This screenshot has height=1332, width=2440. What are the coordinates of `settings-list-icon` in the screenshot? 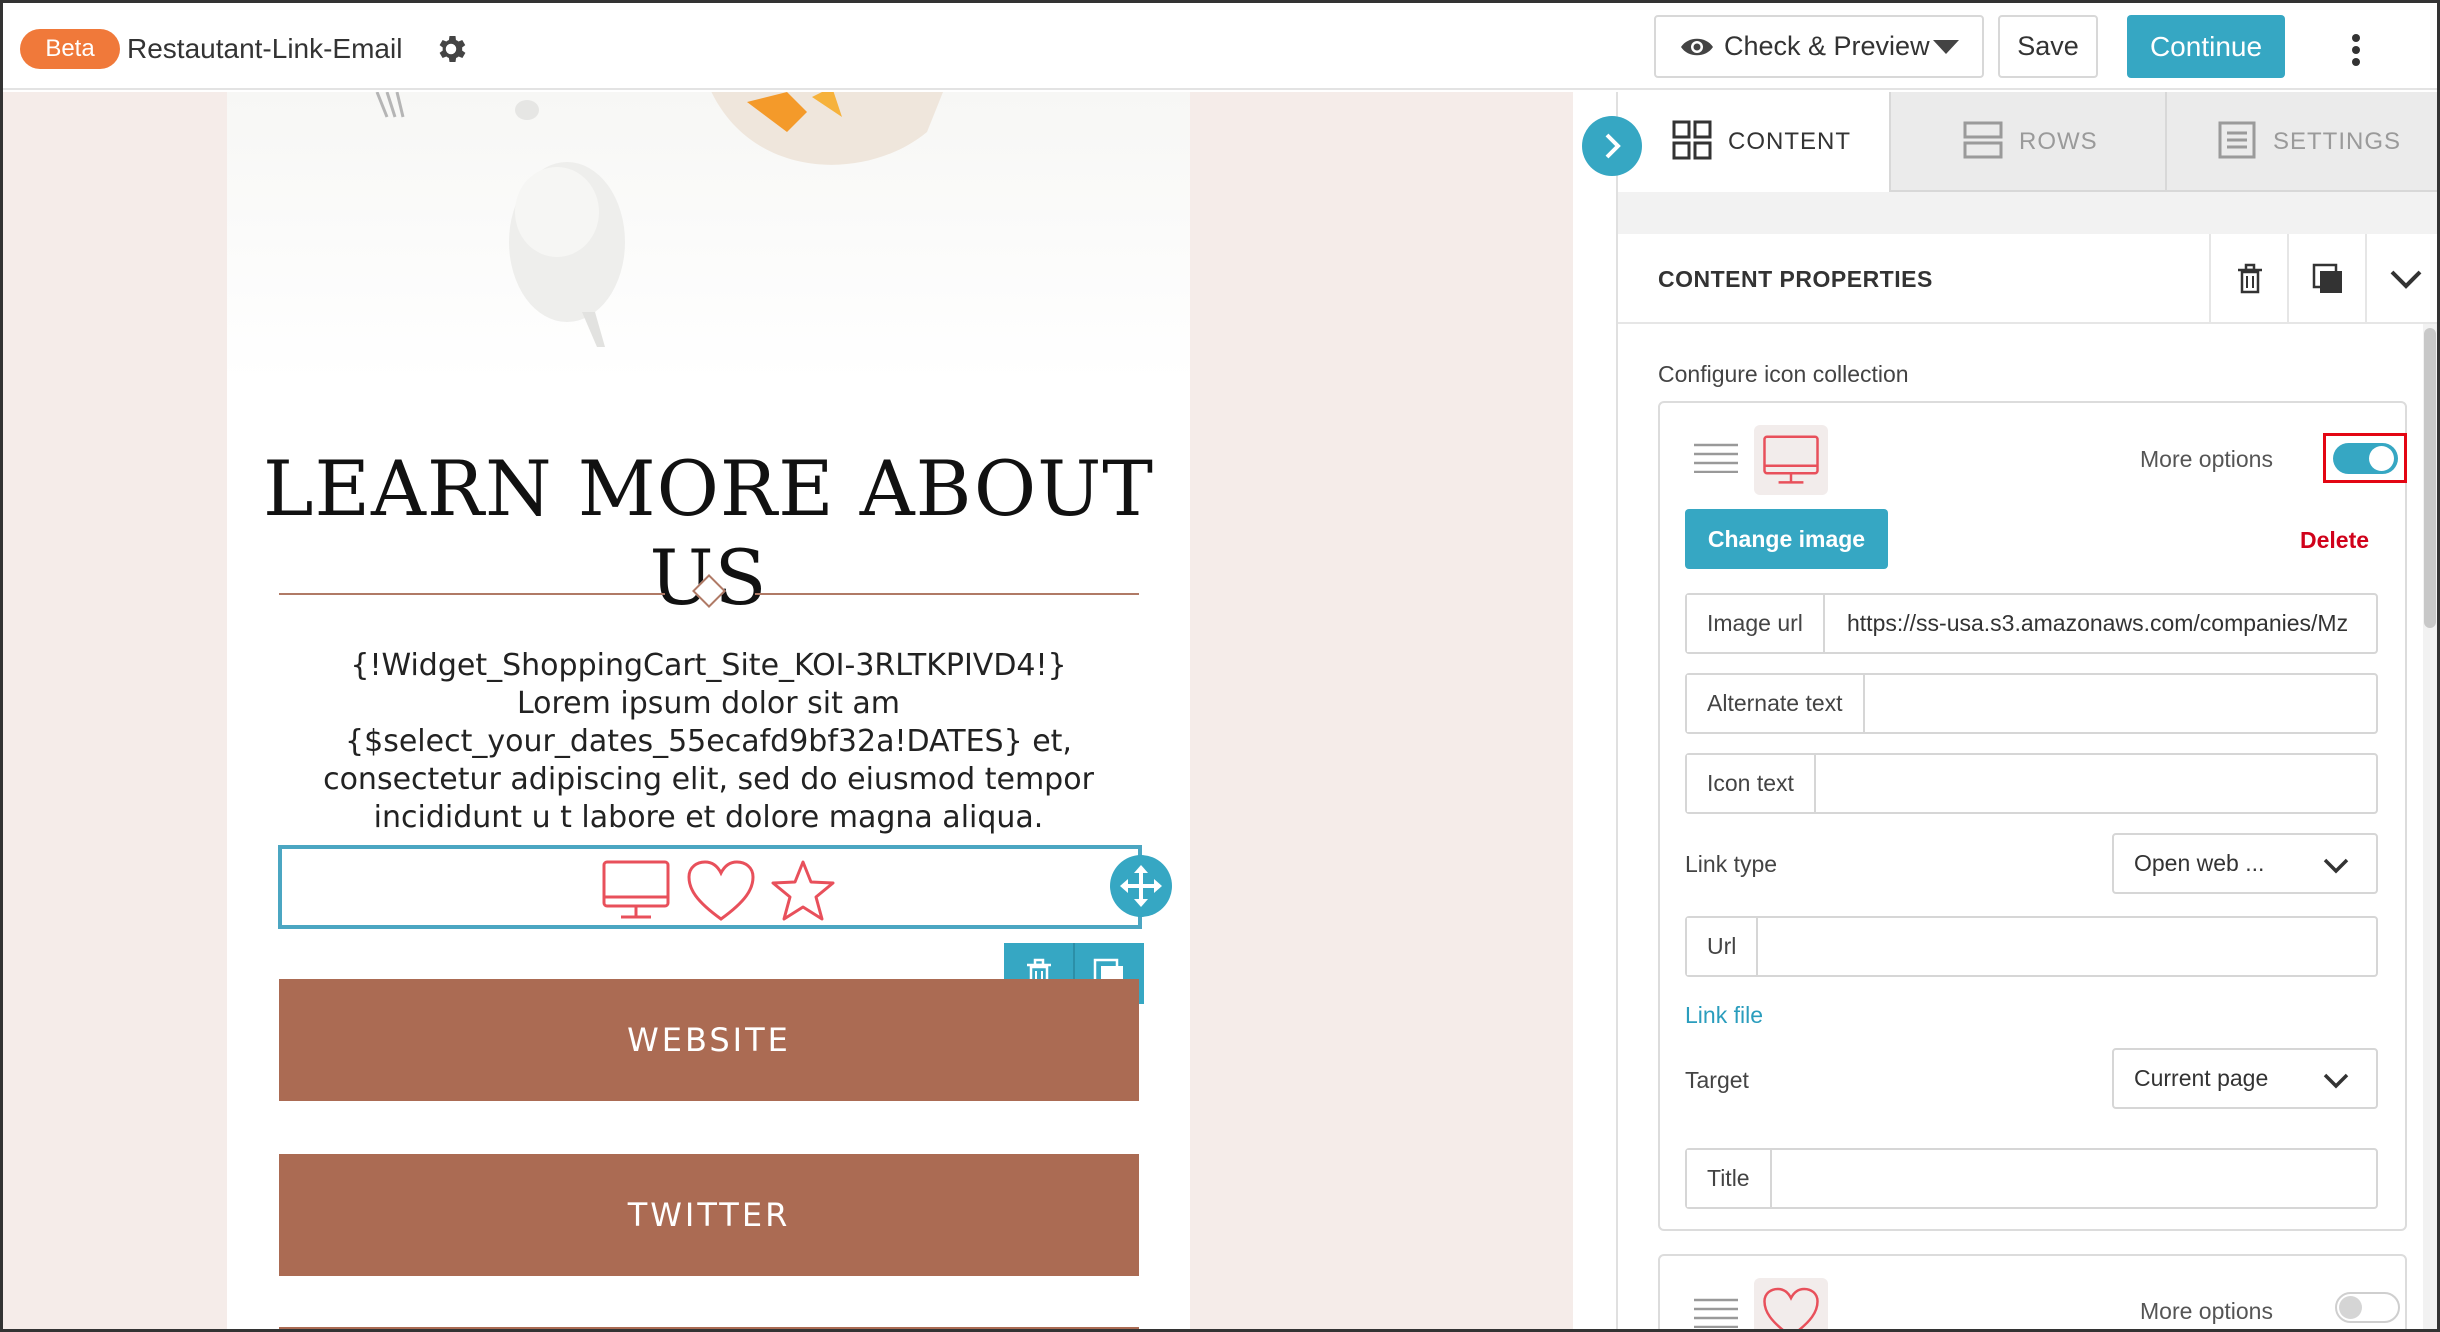 It's located at (2237, 140).